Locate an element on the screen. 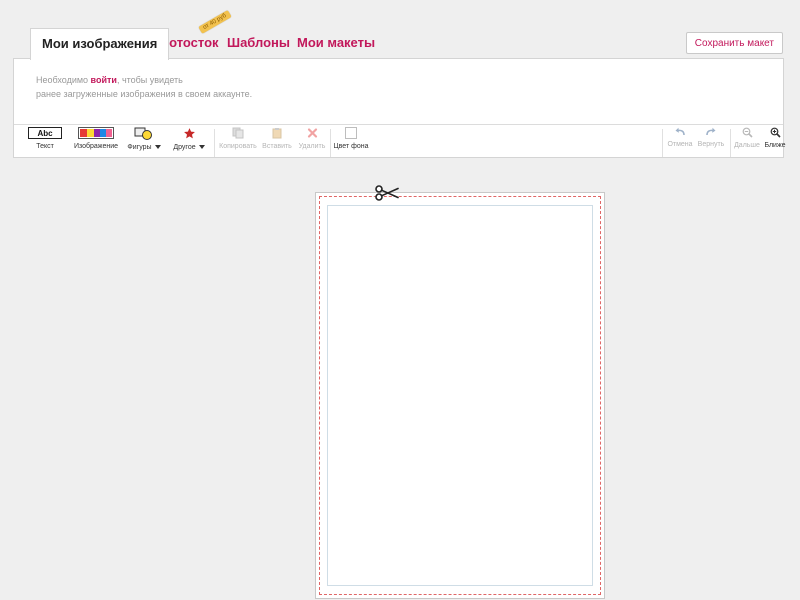  text-icon-glyph: Abc is located at coordinates (45, 133).